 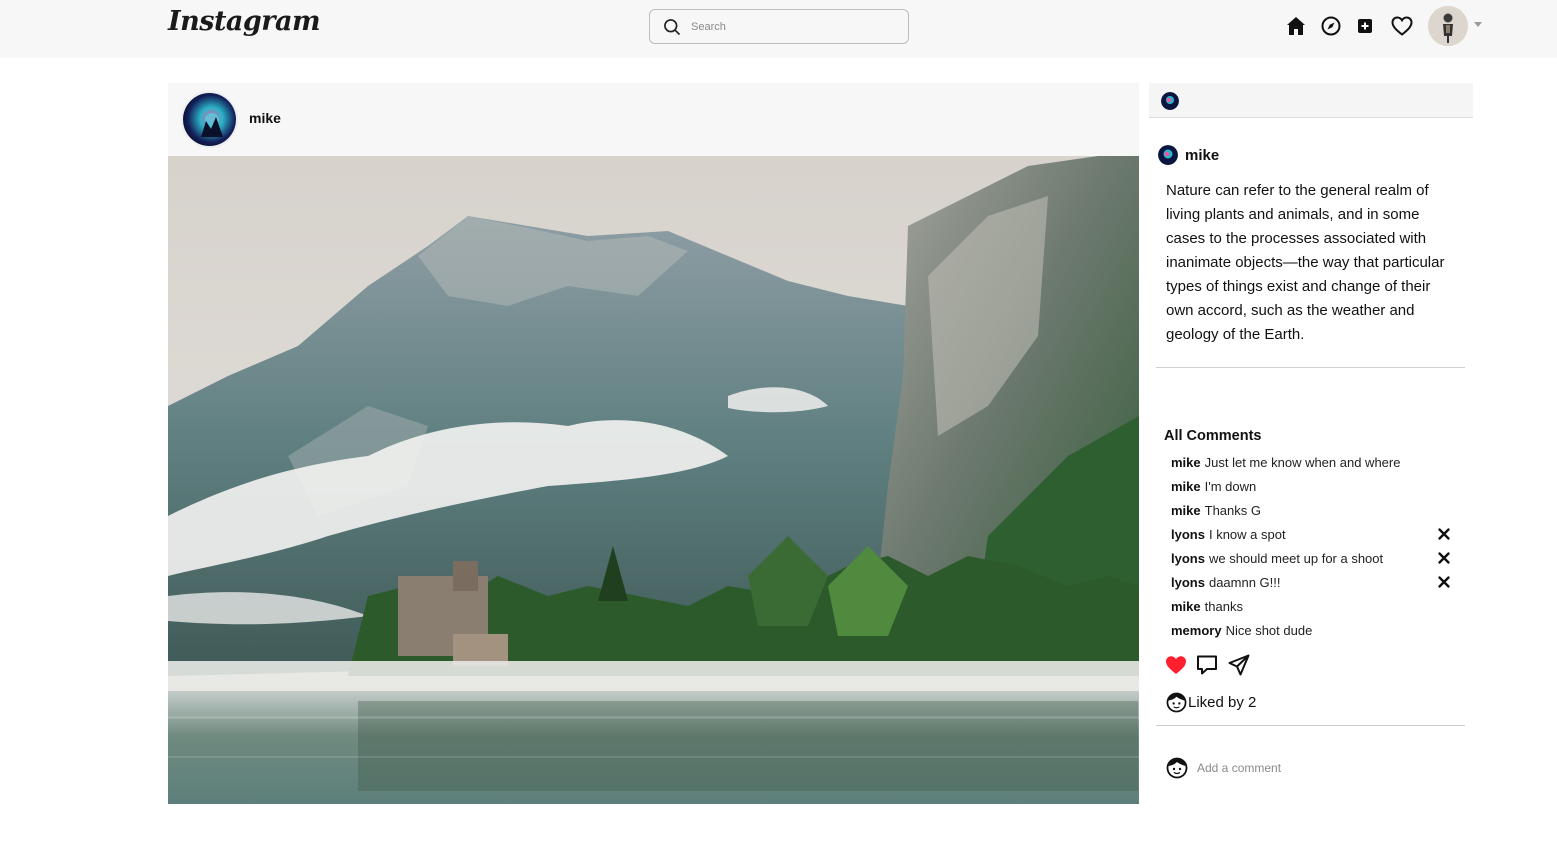 What do you see at coordinates (1202, 155) in the screenshot?
I see `caption-author-name: mike` at bounding box center [1202, 155].